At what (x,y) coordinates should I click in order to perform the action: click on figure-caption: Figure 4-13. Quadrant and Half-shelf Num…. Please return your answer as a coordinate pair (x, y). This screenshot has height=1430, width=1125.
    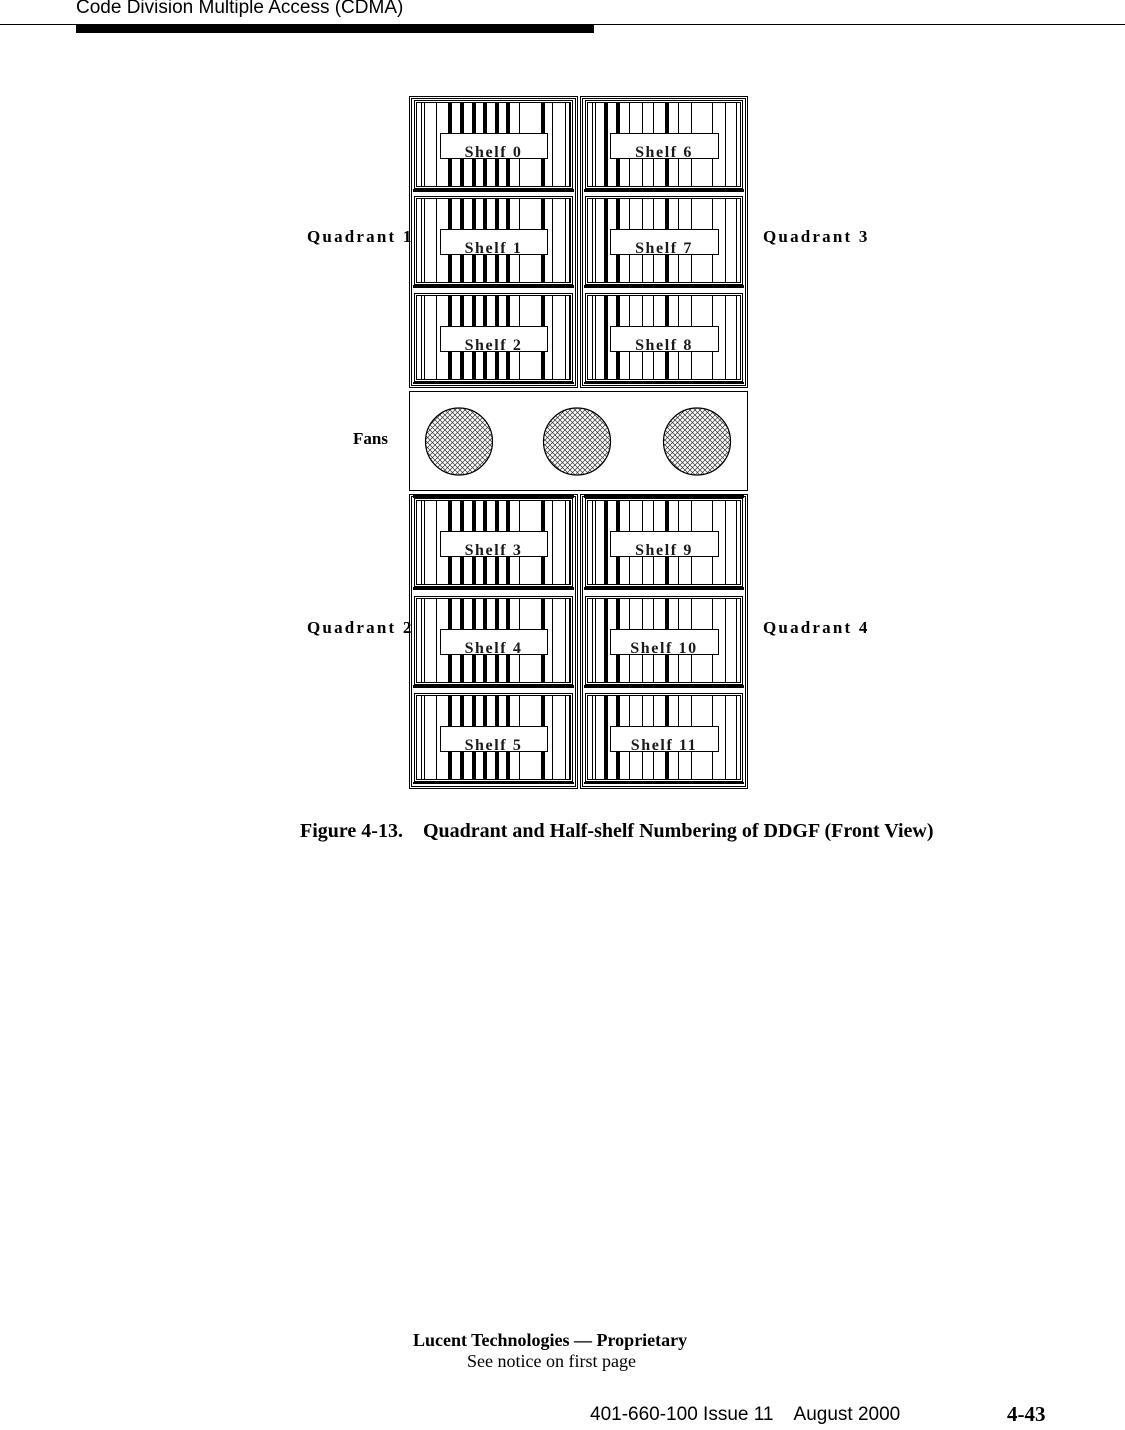
    Looking at the image, I should click on (617, 831).